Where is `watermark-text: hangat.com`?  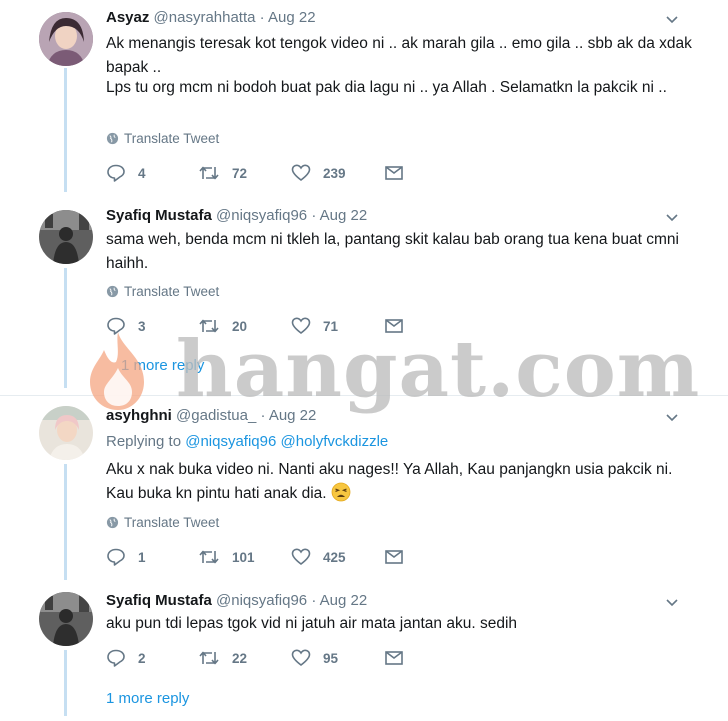
watermark-text: hangat.com is located at coordinates (438, 369).